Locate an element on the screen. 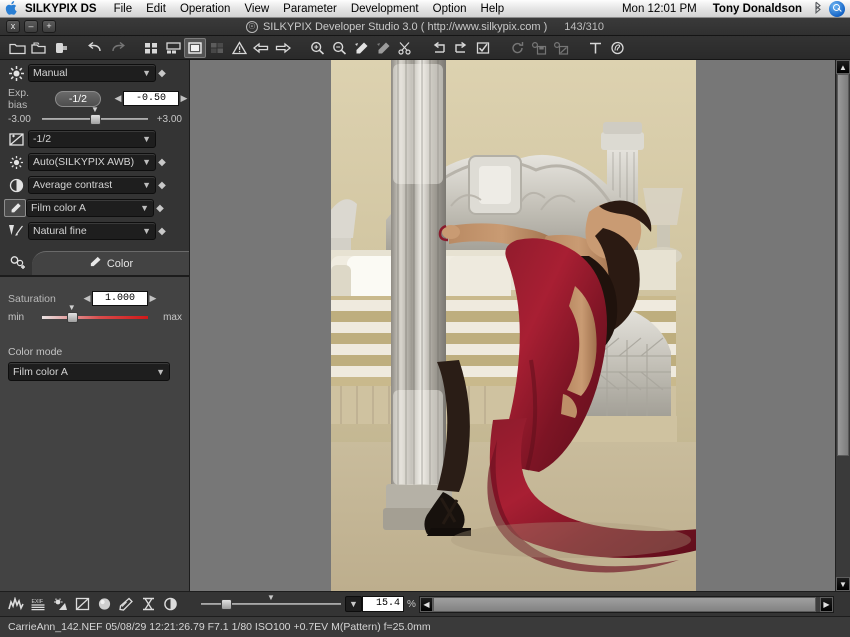 This screenshot has height=637, width=850. slider-thumb is located at coordinates (95, 119).